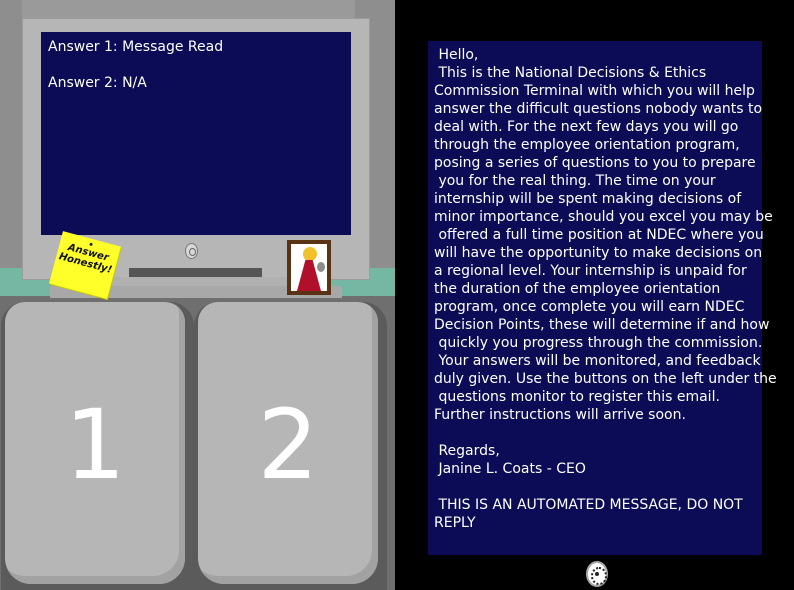  What do you see at coordinates (191, 251) in the screenshot?
I see `ndec-logo-icon` at bounding box center [191, 251].